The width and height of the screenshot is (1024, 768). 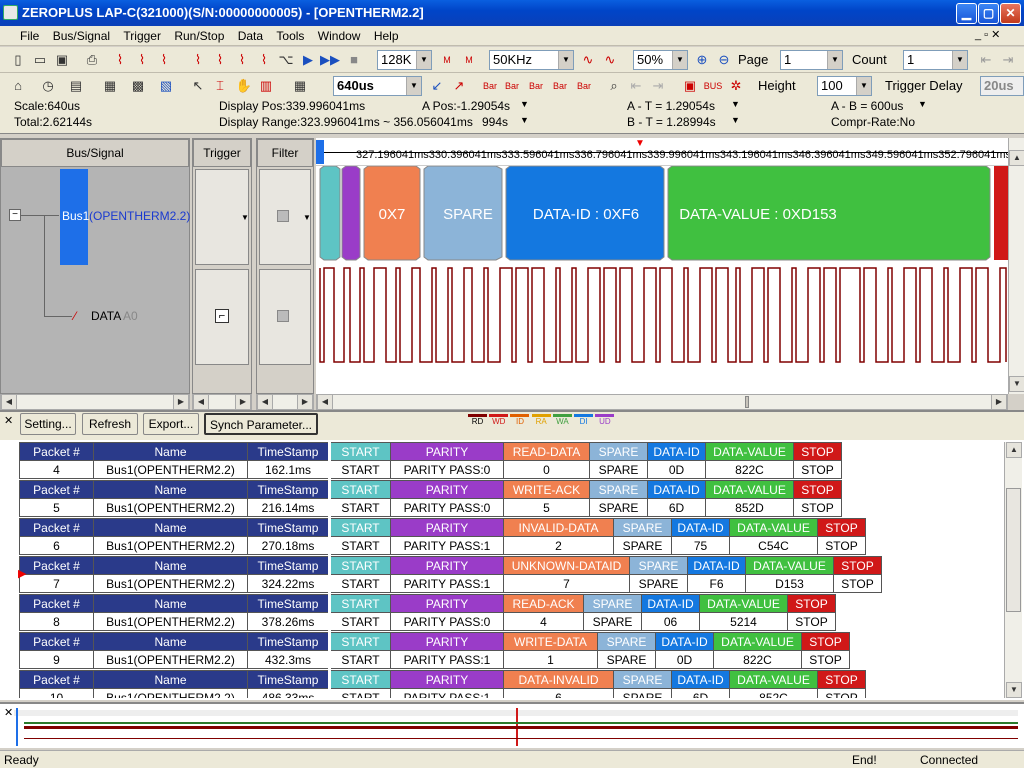 I want to click on filter-box-icon, so click(x=283, y=316).